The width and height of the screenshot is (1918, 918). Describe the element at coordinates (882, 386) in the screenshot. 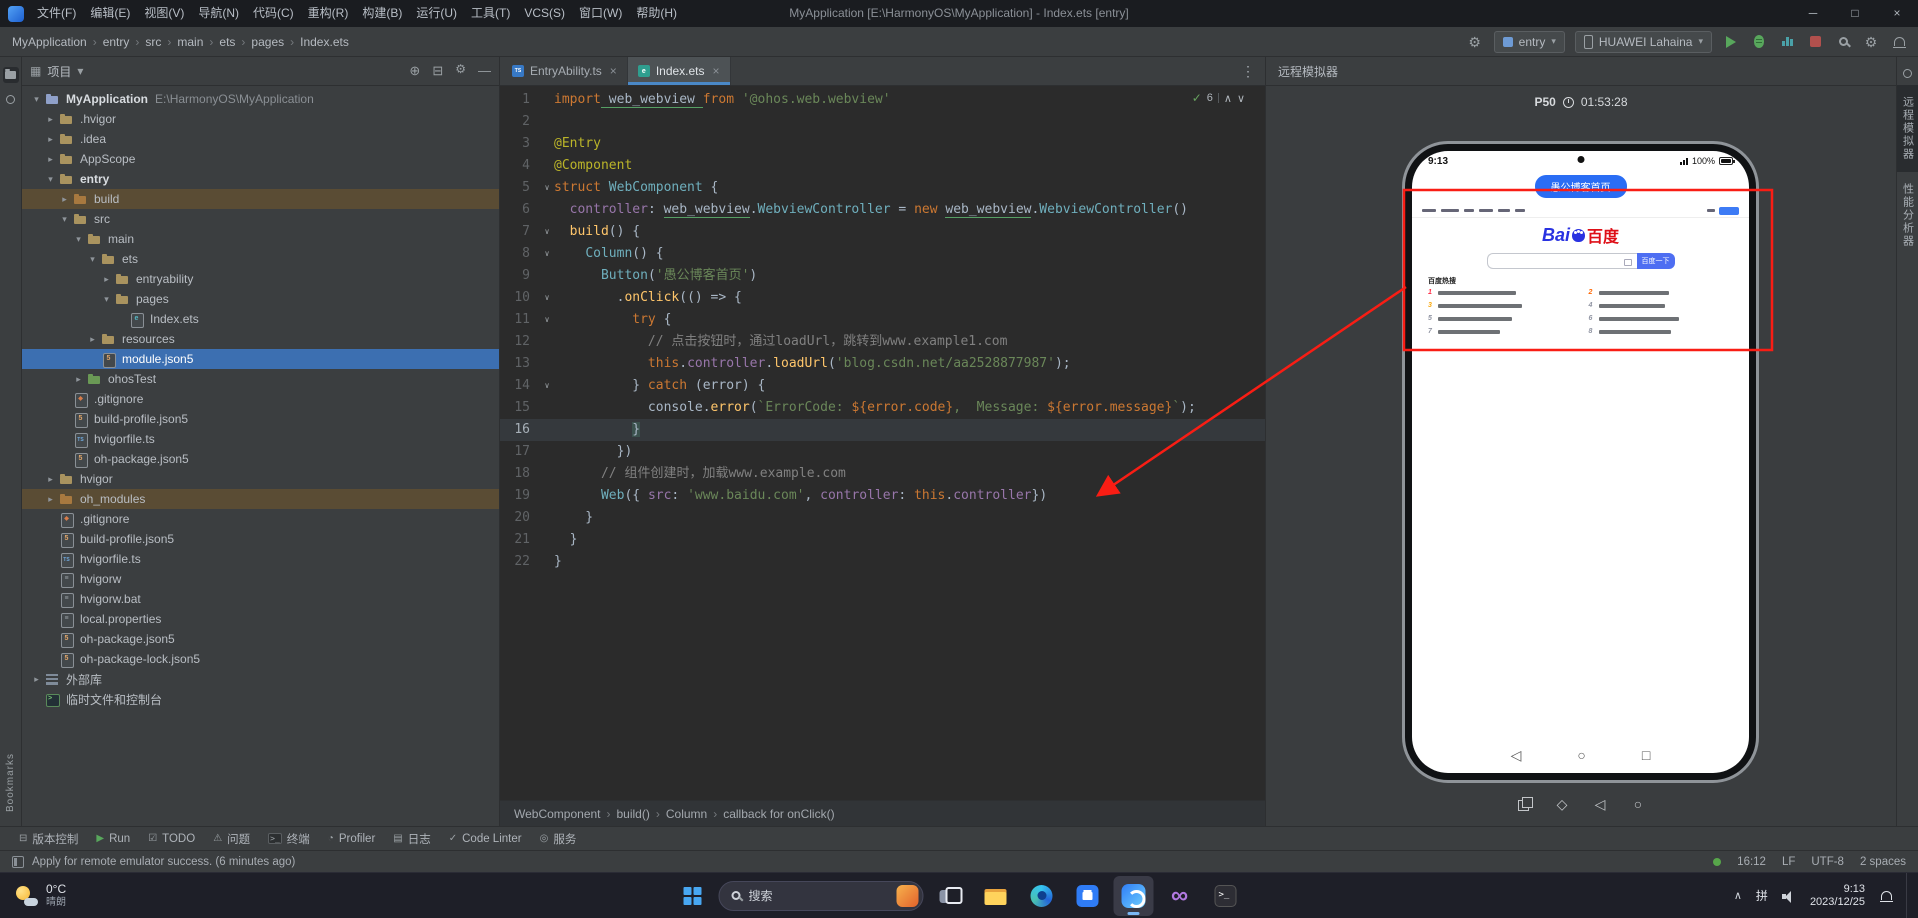

I see `code-line-14: 14 ∨ } catch (error) {` at that location.